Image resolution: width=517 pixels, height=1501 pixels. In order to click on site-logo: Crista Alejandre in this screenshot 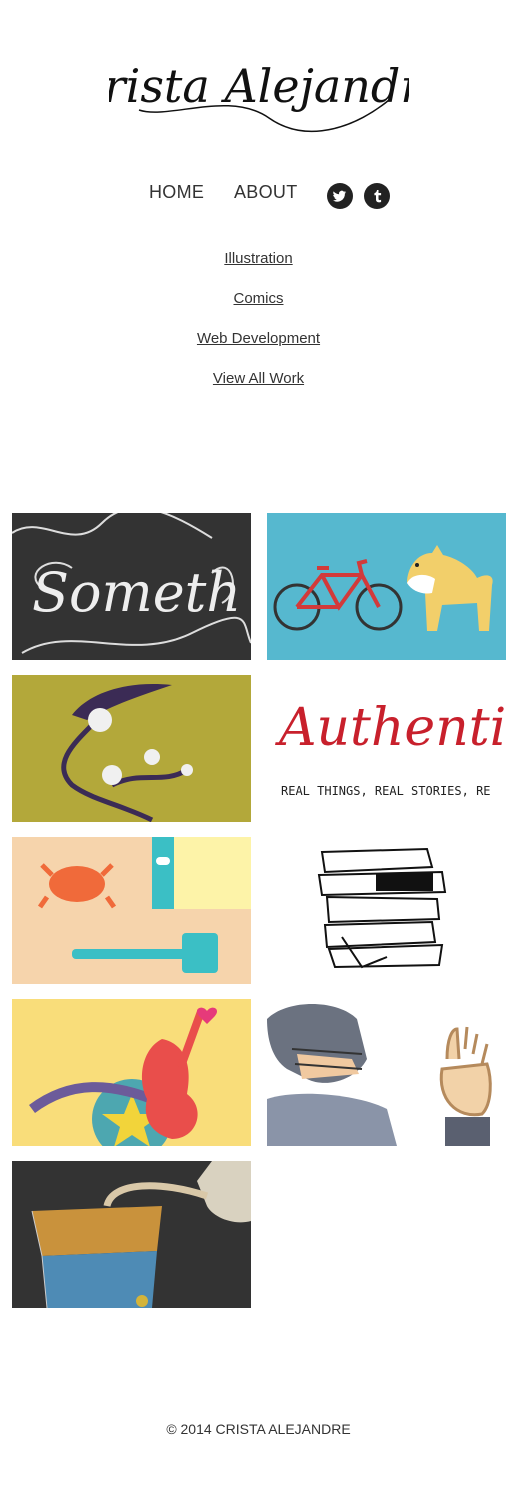, I will do `click(258, 87)`.